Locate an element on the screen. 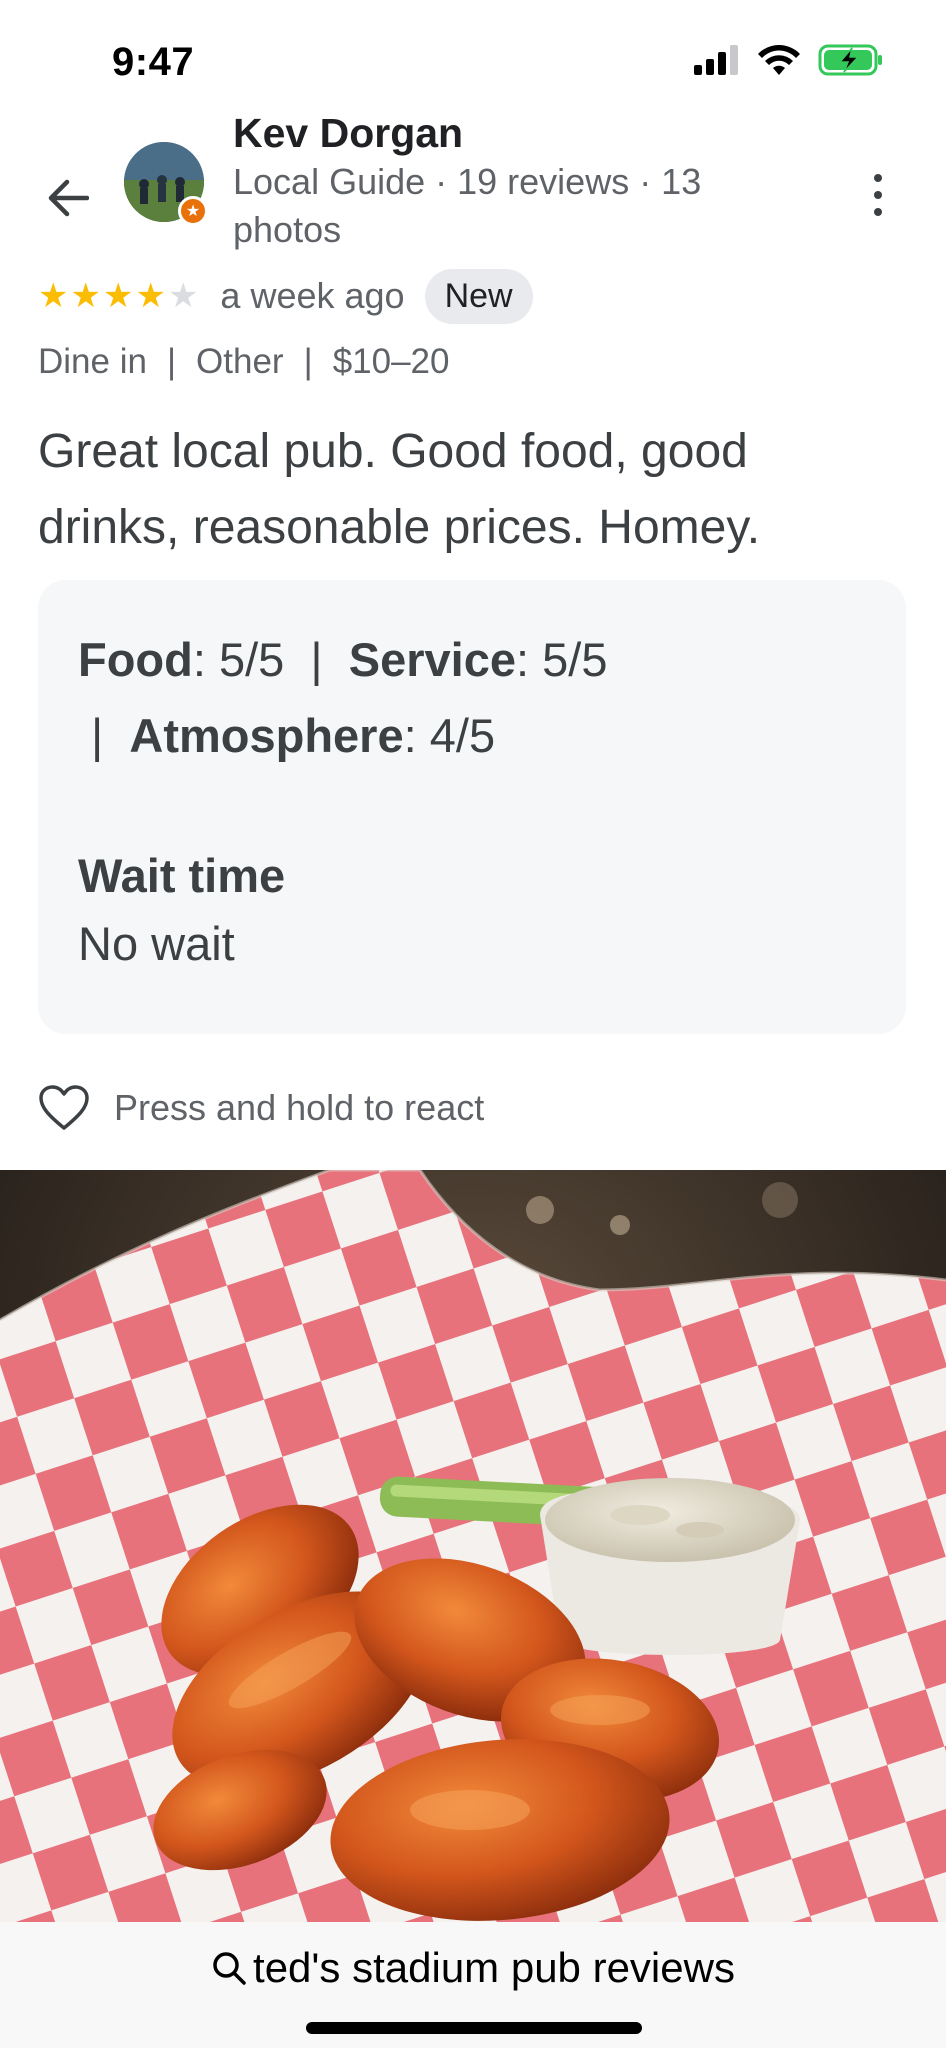 Image resolution: width=946 pixels, height=2048 pixels. review-time: a week ago is located at coordinates (312, 295).